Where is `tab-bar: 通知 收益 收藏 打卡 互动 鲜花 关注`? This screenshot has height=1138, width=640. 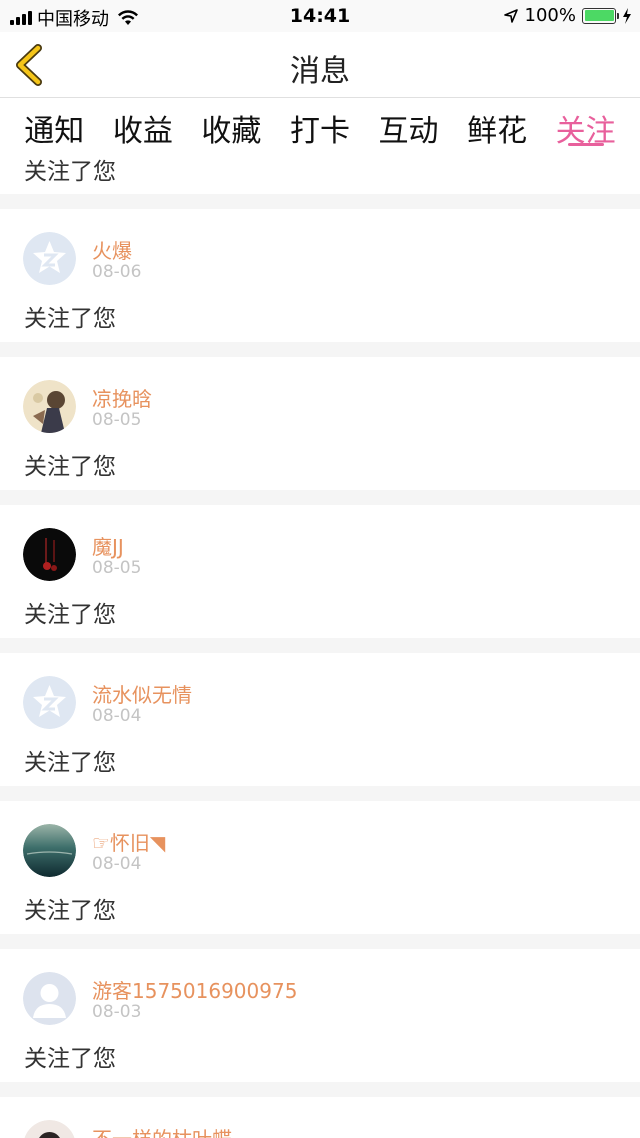
tab-bar: 通知 收益 收藏 打卡 互动 鲜花 关注 is located at coordinates (320, 124).